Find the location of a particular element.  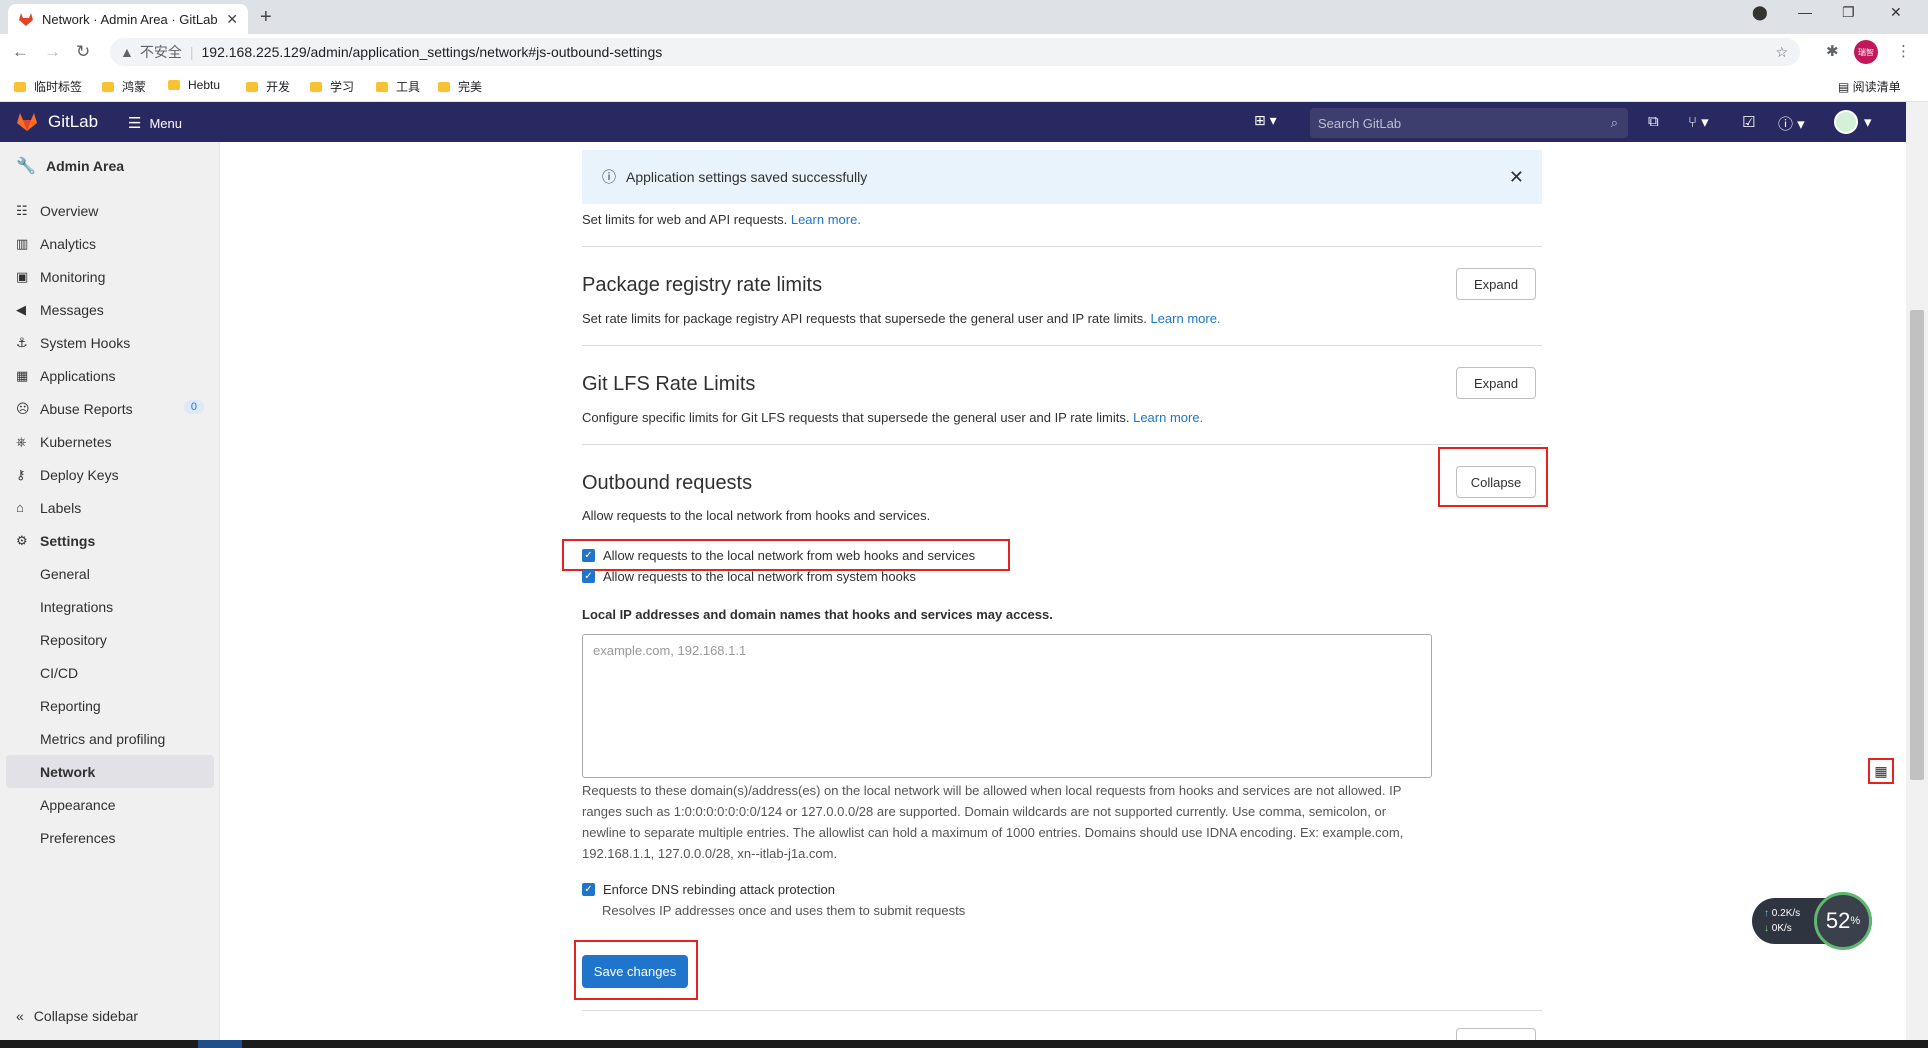

divider is located at coordinates (1062, 246).